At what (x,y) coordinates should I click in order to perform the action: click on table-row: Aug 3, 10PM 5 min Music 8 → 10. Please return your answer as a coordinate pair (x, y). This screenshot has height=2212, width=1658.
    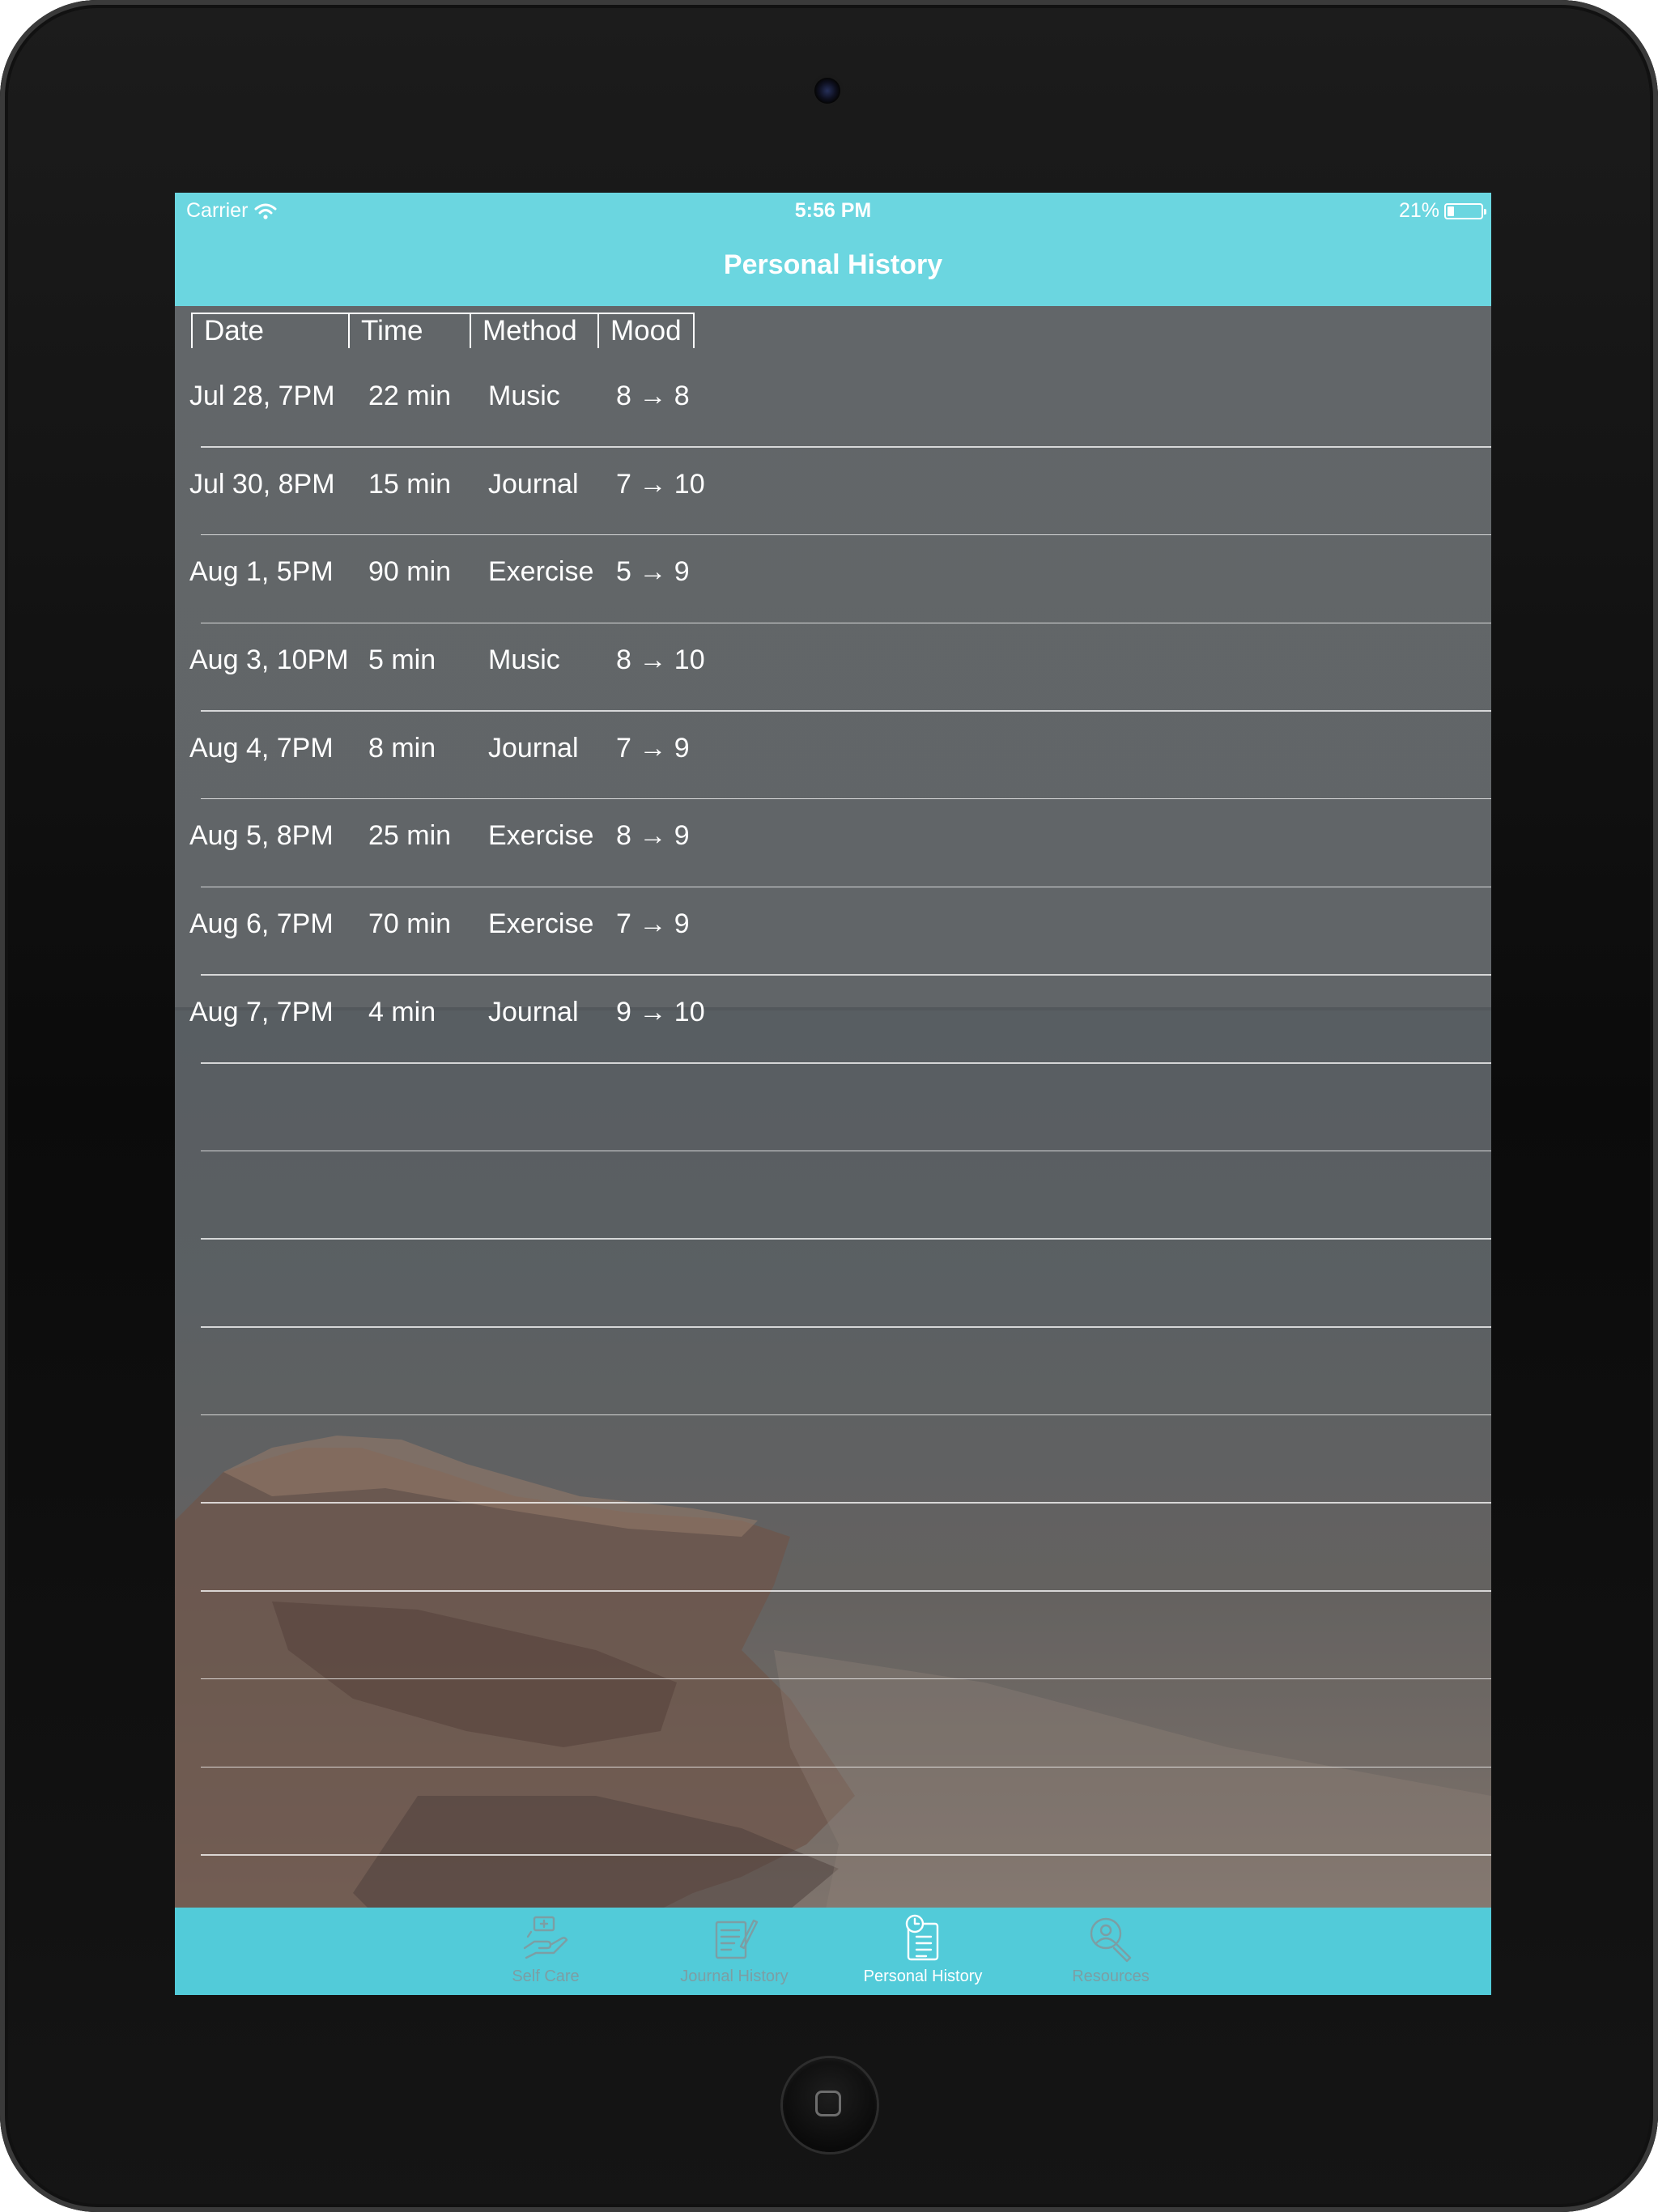
    Looking at the image, I should click on (833, 668).